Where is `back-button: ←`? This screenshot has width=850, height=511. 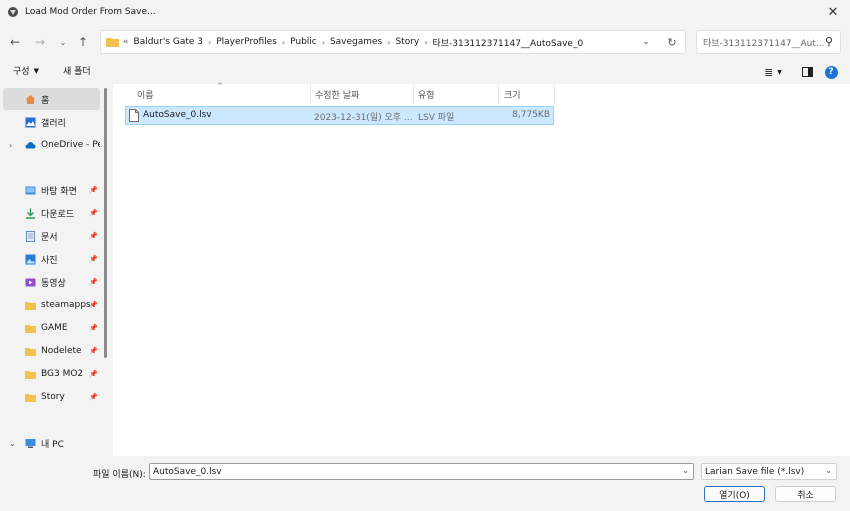
back-button: ← is located at coordinates (15, 42).